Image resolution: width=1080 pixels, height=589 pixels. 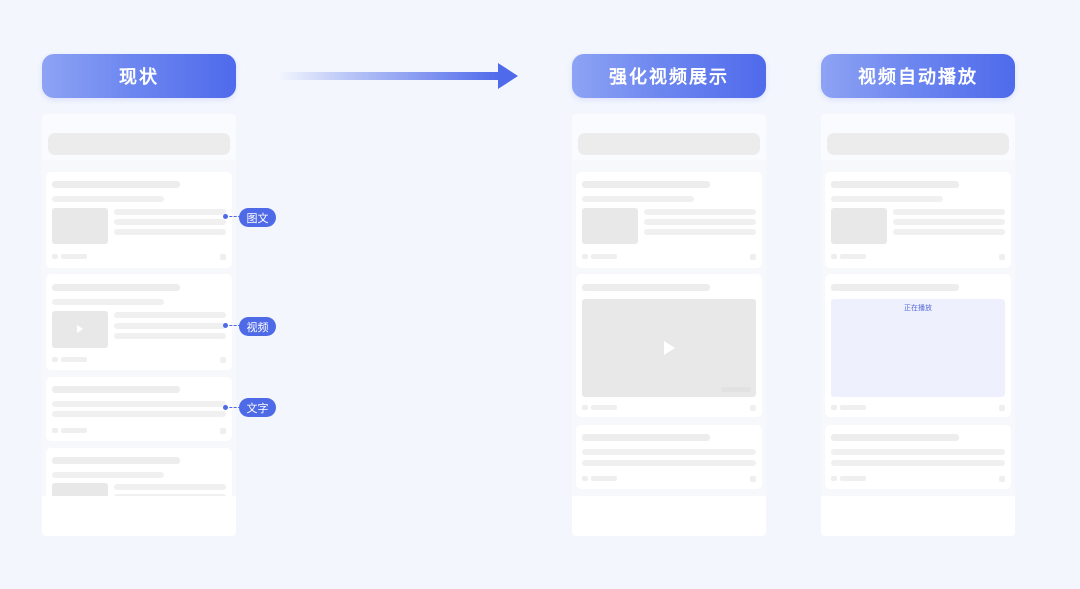 I want to click on video-duration-badge, so click(x=736, y=389).